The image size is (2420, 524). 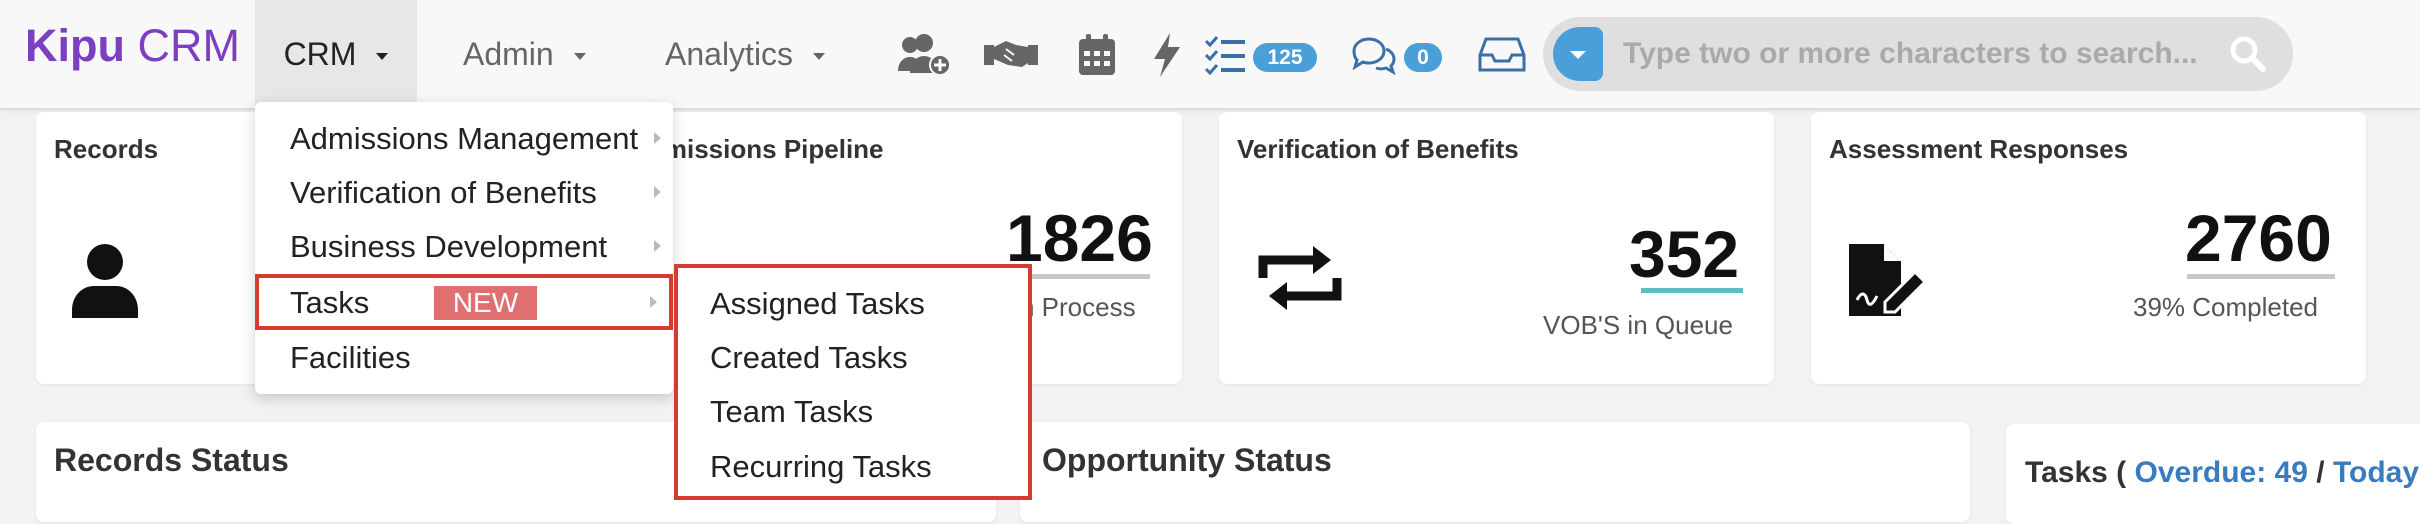 What do you see at coordinates (1097, 55) in the screenshot?
I see `calendar-icon` at bounding box center [1097, 55].